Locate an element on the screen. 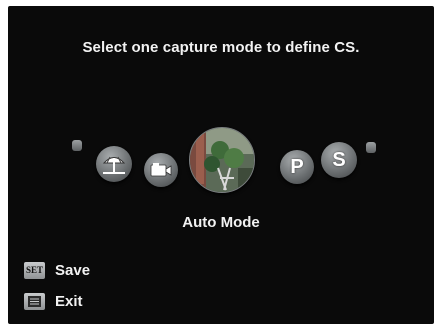  movie-mode-button is located at coordinates (161, 170).